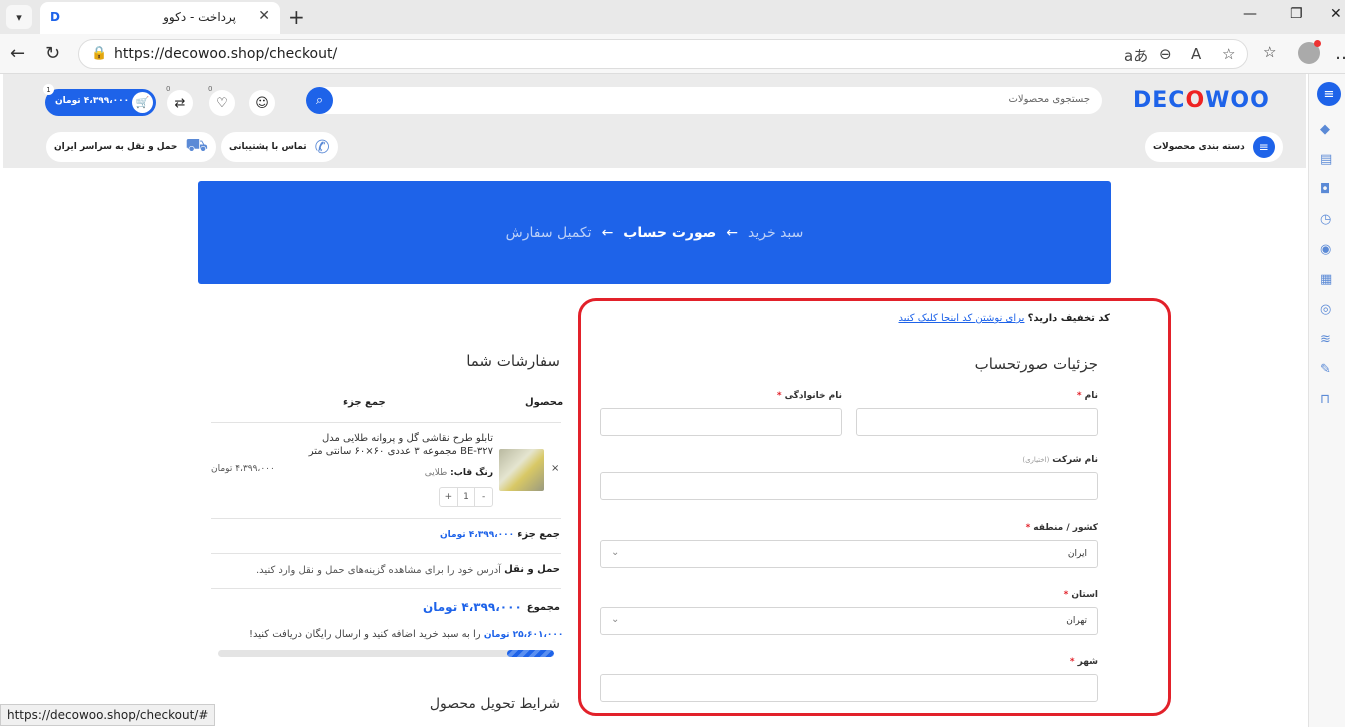 The image size is (1345, 727). Describe the element at coordinates (849, 688) in the screenshot. I see `city-field` at that location.